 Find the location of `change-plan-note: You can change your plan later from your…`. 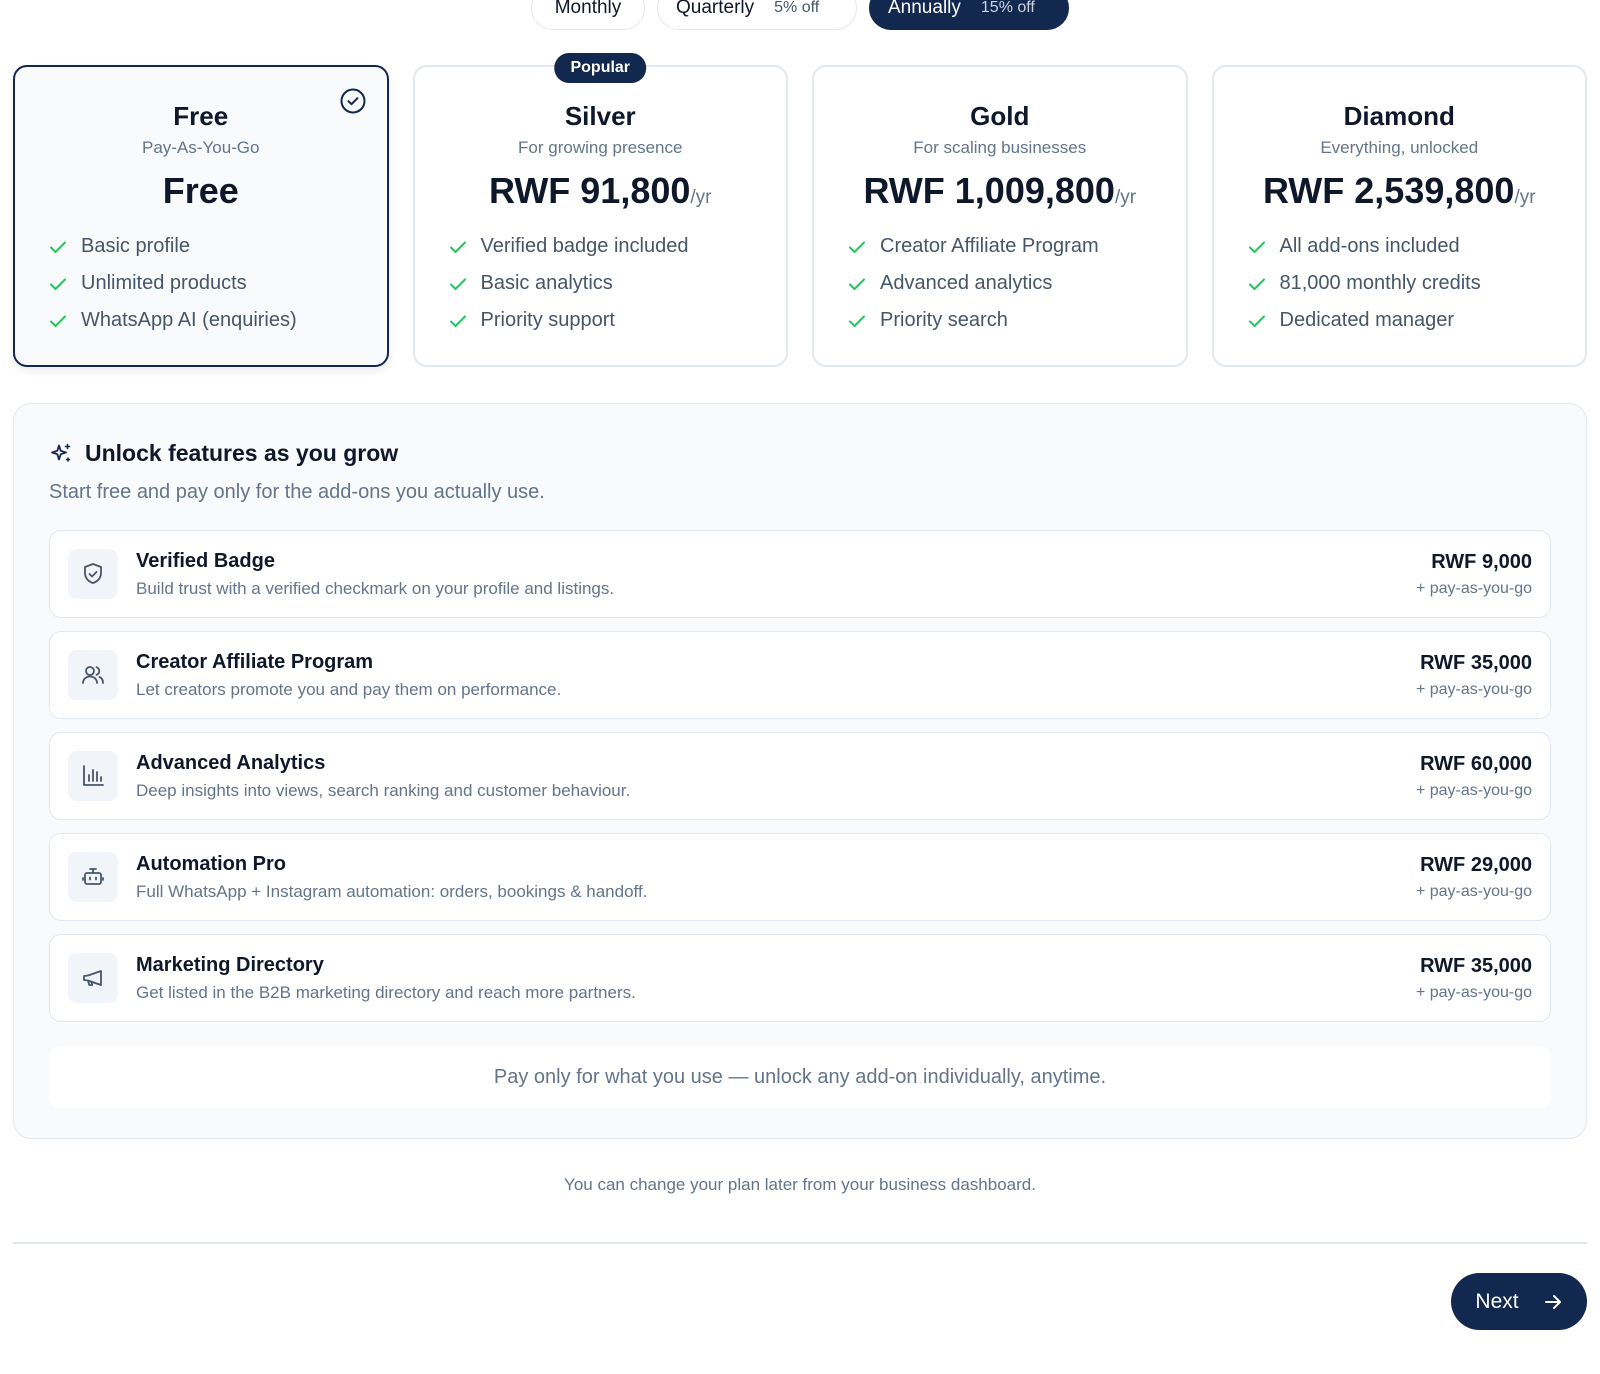

change-plan-note: You can change your plan later from your… is located at coordinates (800, 1184).